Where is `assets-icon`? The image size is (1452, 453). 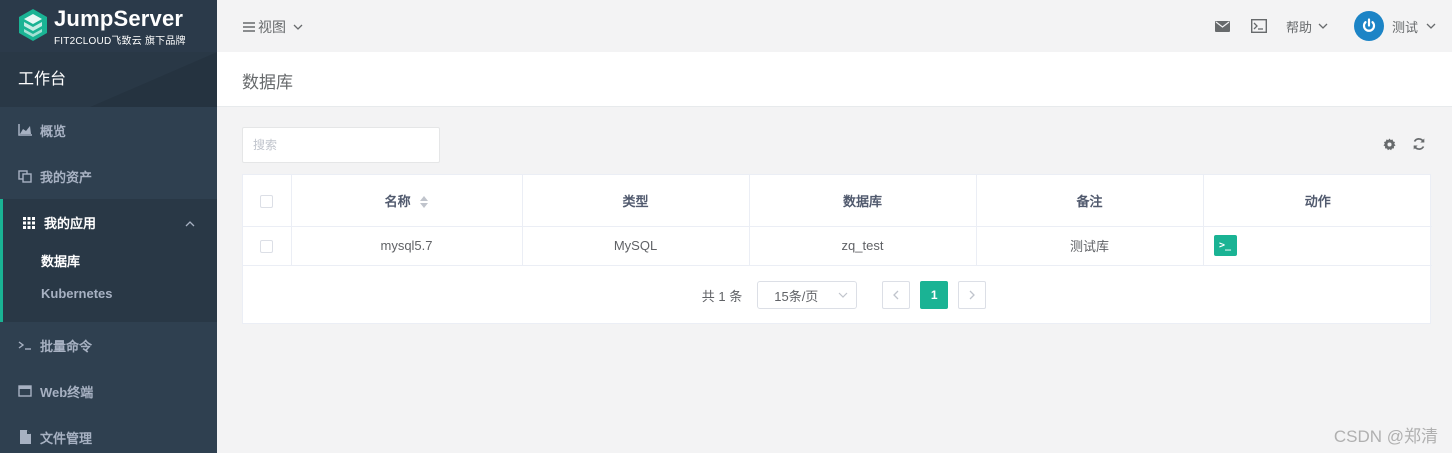 assets-icon is located at coordinates (25, 176).